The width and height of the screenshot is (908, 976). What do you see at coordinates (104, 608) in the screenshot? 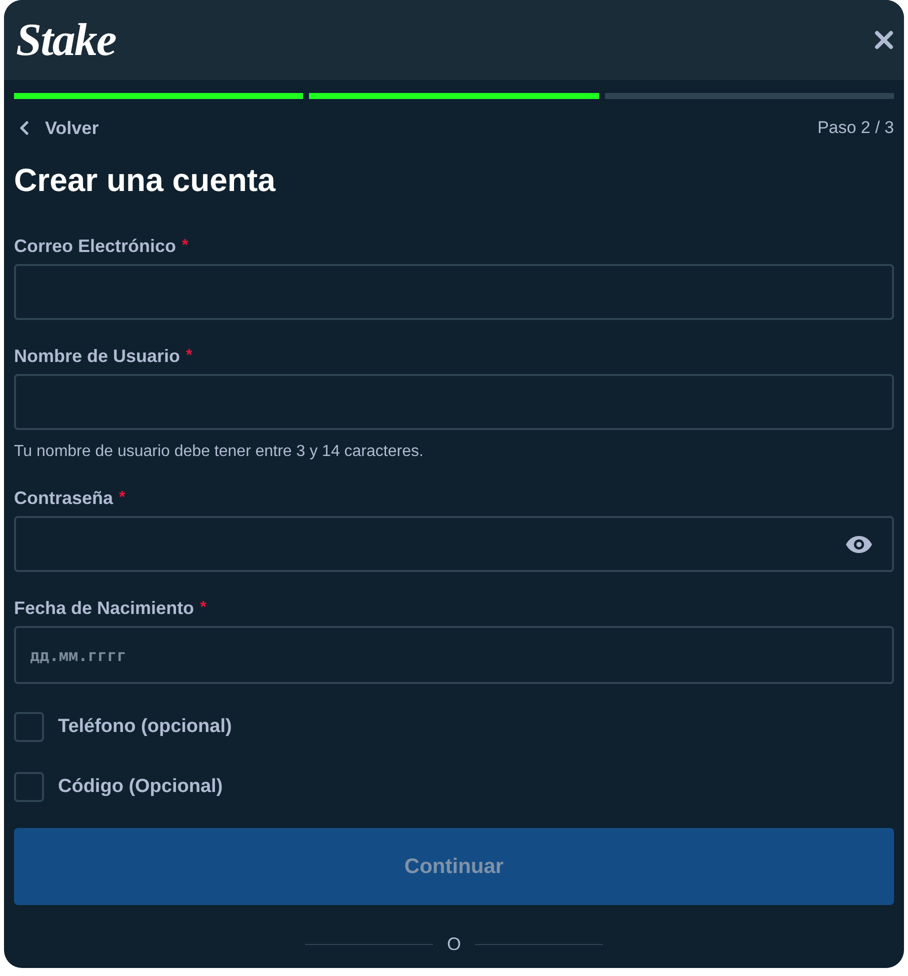
I see `field-label: Fecha de Nacimiento` at bounding box center [104, 608].